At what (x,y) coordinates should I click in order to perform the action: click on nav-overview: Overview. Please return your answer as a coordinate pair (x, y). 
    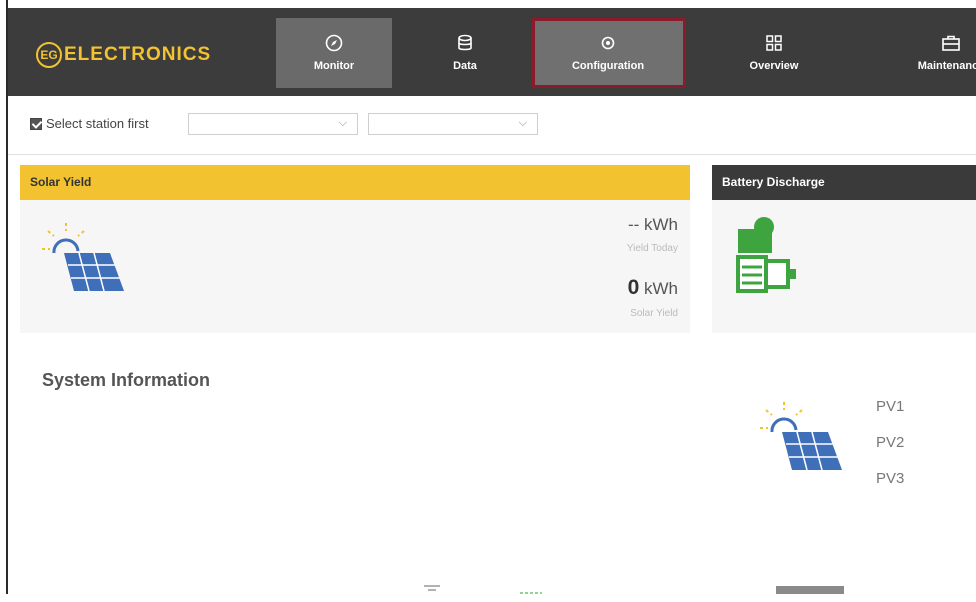
    Looking at the image, I should click on (774, 52).